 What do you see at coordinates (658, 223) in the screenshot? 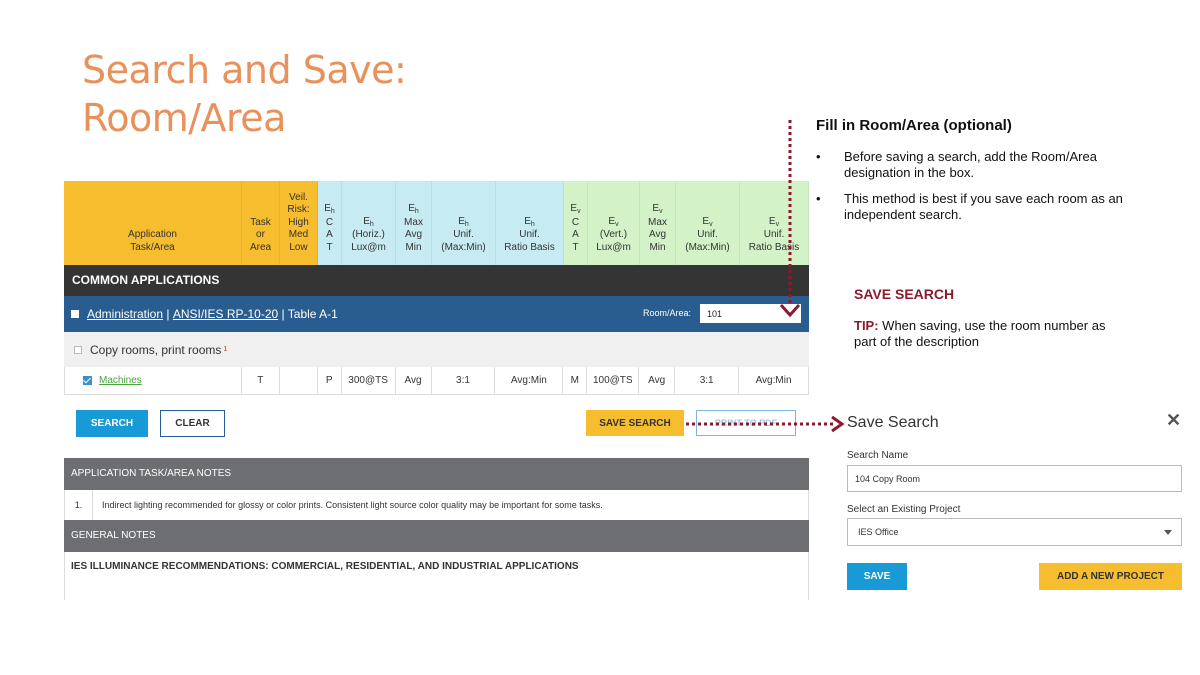
I see `column-header: Ev Max Avg Min` at bounding box center [658, 223].